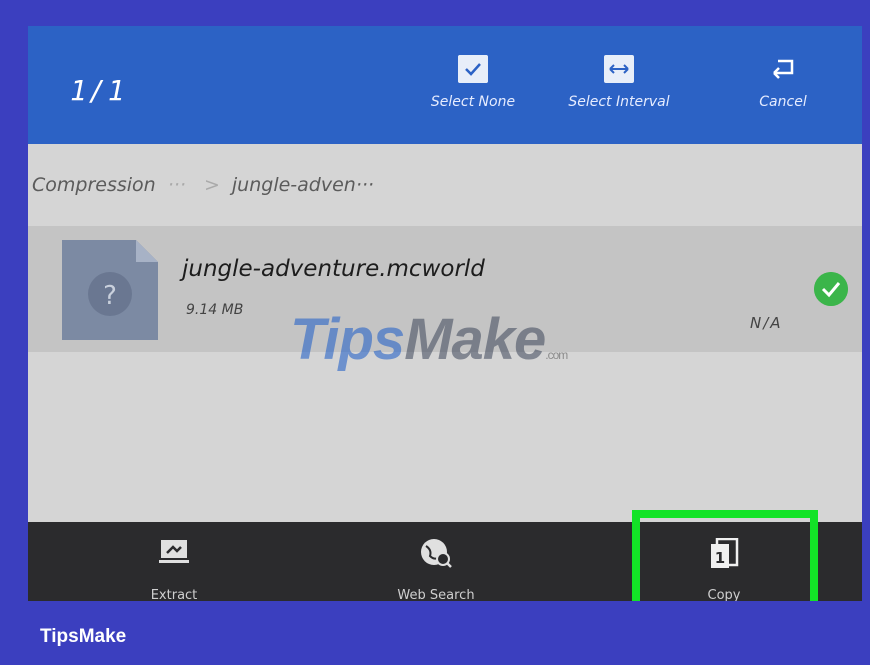 The width and height of the screenshot is (870, 665). I want to click on watermark: TipsMake.com, so click(429, 339).